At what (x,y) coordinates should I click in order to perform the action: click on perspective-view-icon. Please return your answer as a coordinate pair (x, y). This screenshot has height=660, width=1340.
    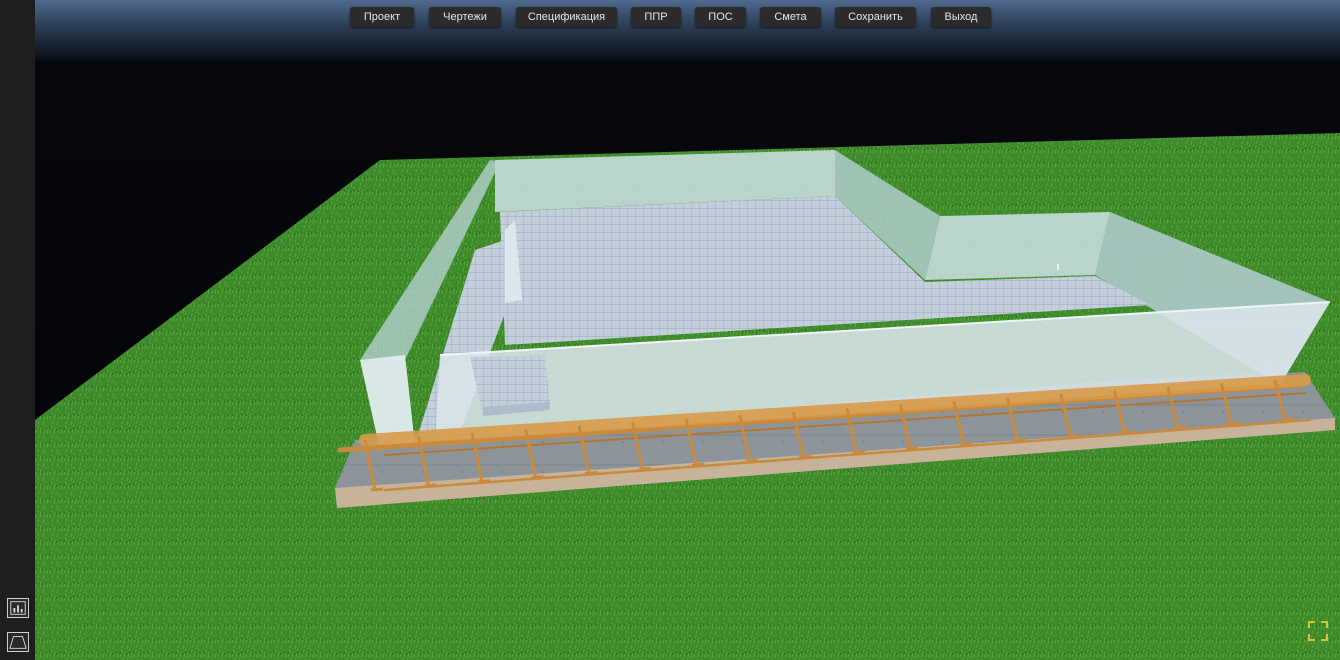
    Looking at the image, I should click on (18, 642).